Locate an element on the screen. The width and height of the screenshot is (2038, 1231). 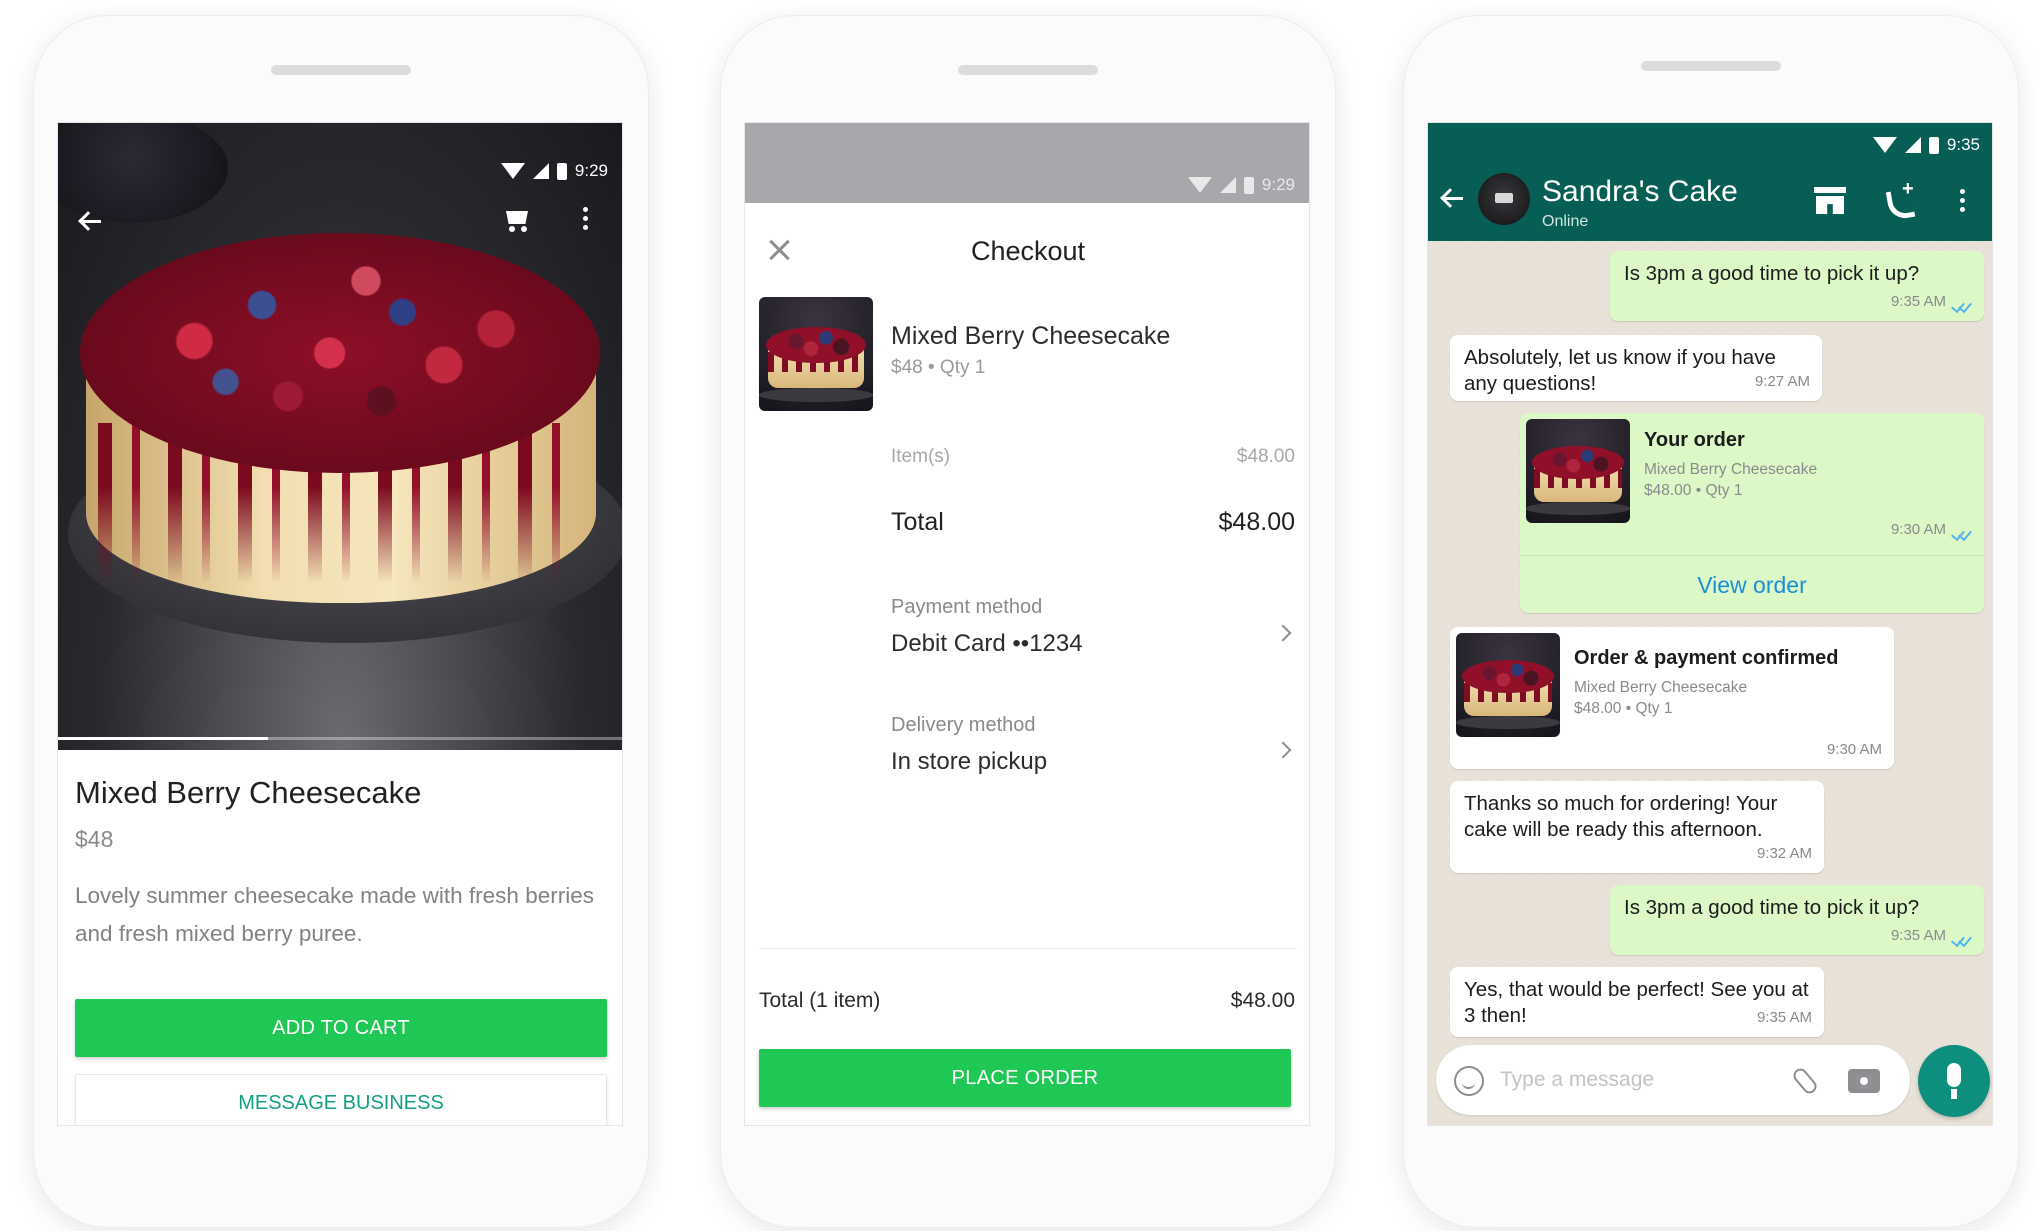
berry-topping is located at coordinates (340, 353).